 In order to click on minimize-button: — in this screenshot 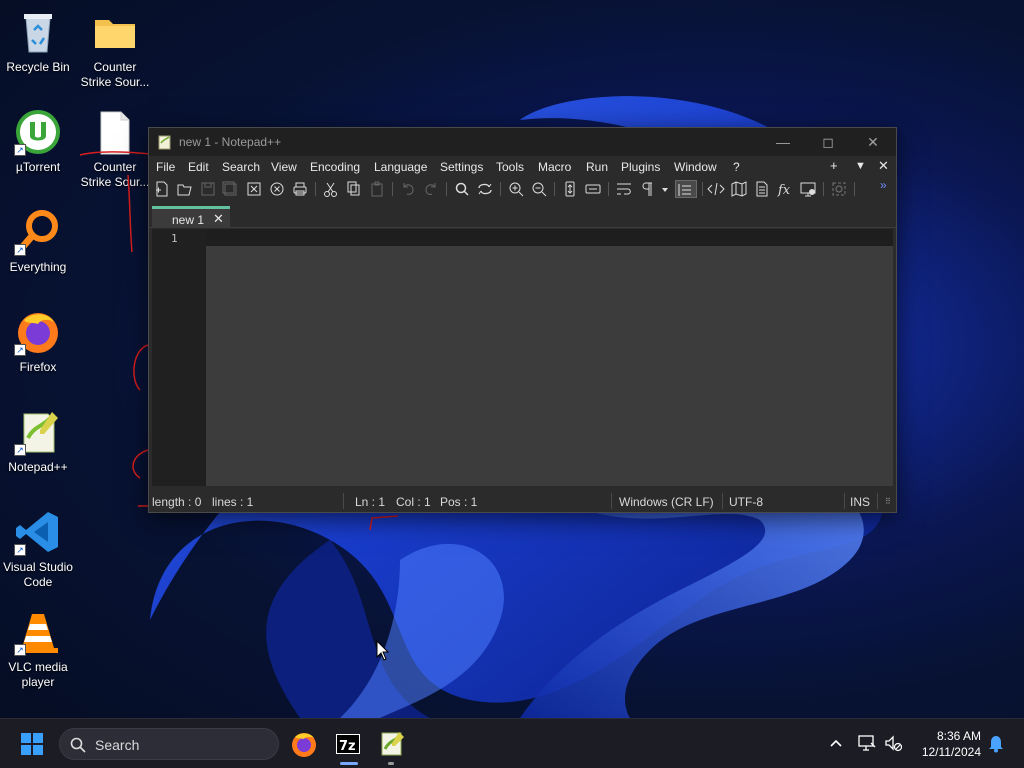, I will do `click(783, 142)`.